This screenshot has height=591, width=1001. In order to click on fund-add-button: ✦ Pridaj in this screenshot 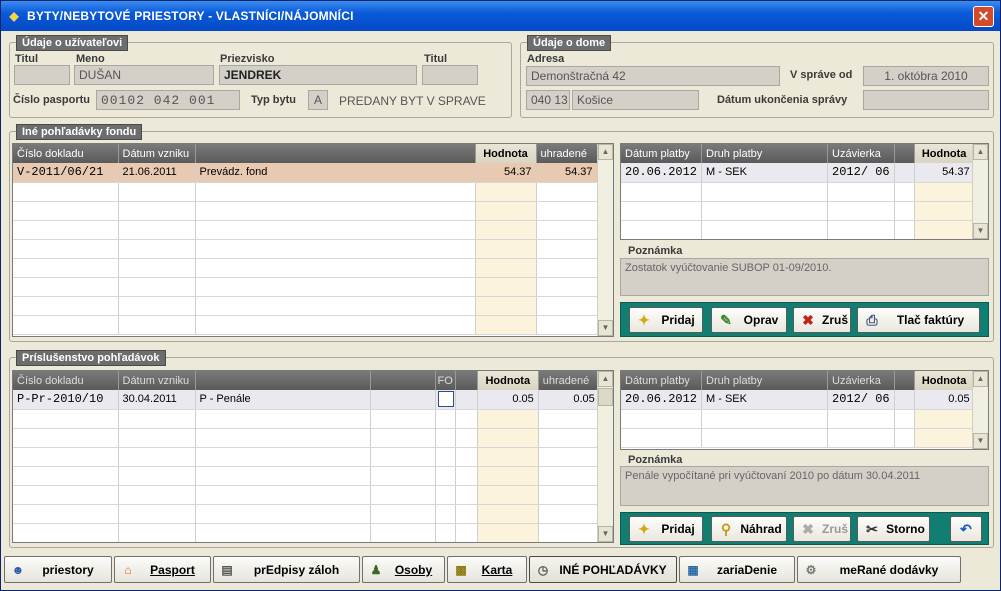, I will do `click(666, 320)`.